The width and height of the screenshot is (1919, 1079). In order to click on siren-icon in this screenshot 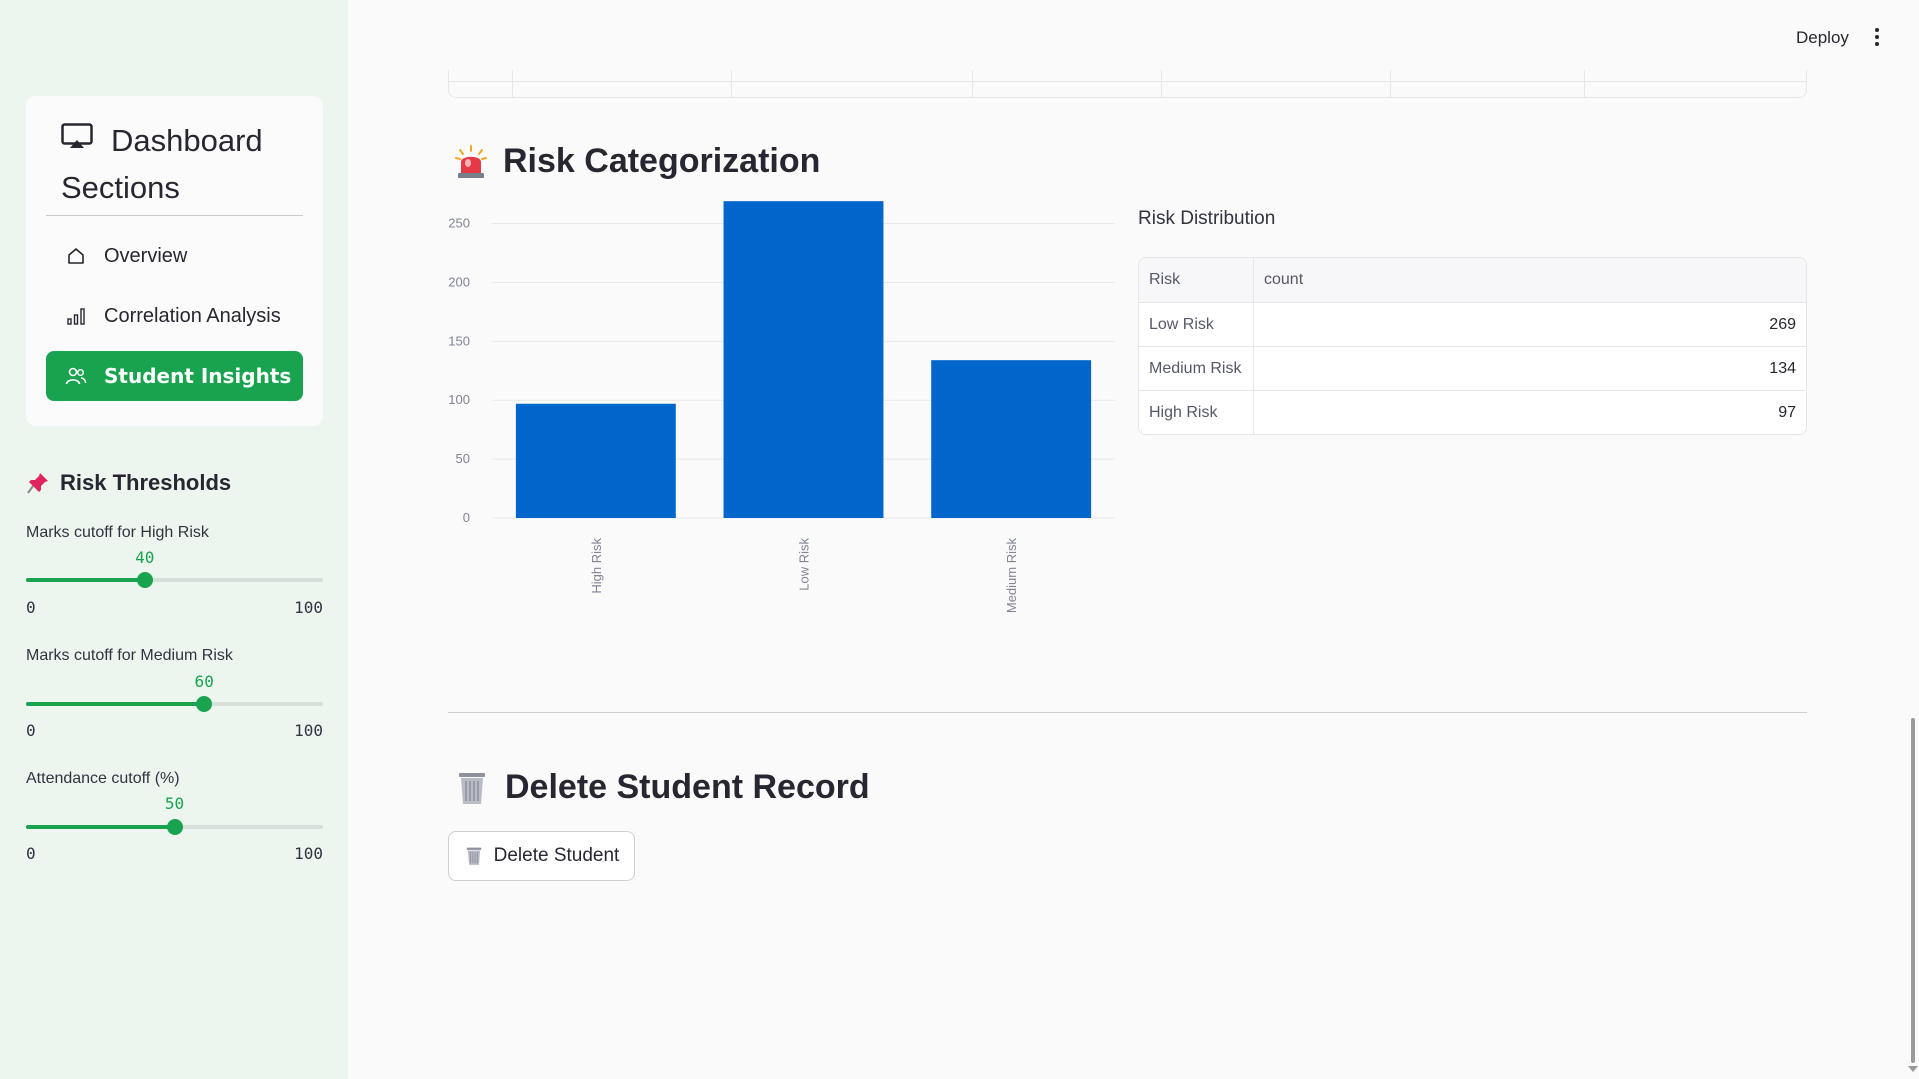, I will do `click(471, 162)`.